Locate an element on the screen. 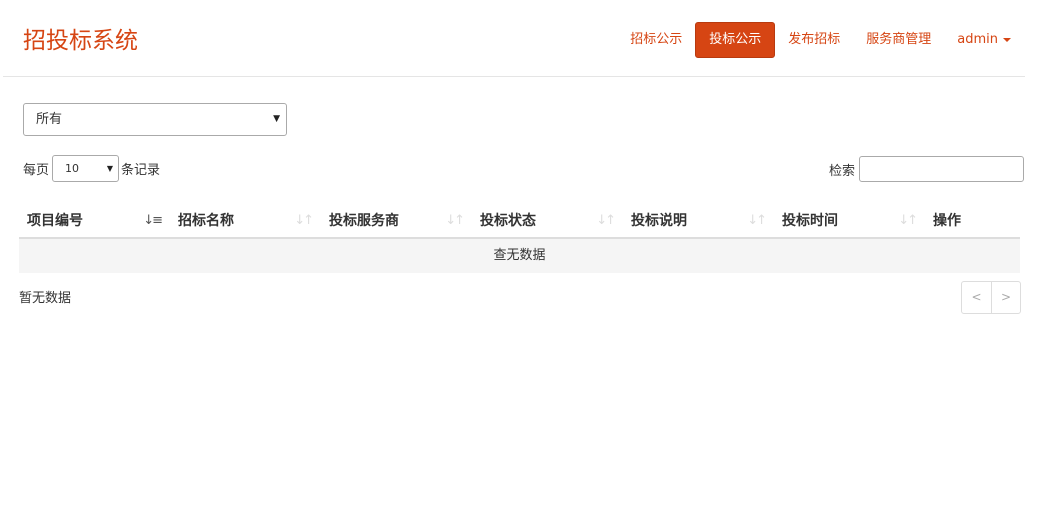 This screenshot has height=526, width=1042. table-info: 暂无数据 is located at coordinates (45, 298).